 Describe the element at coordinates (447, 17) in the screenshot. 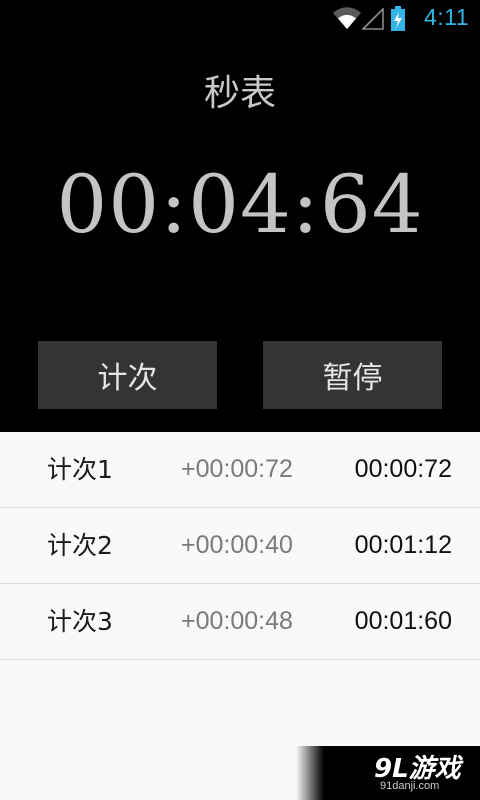

I see `status-time: 4:11` at that location.